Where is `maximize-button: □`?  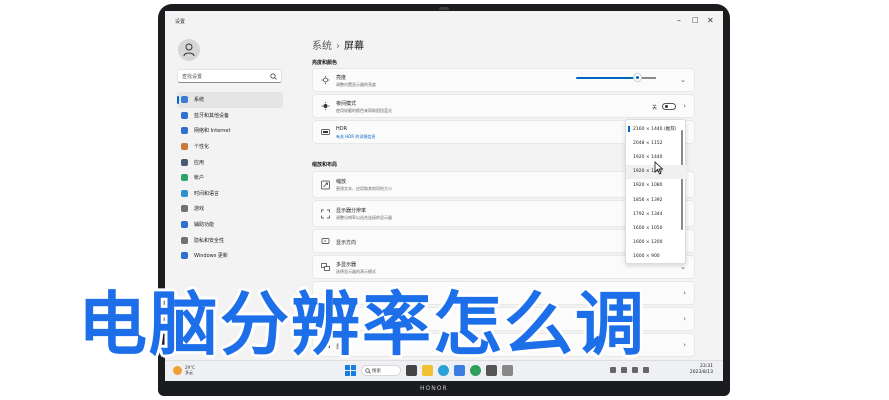
maximize-button: □ is located at coordinates (695, 20).